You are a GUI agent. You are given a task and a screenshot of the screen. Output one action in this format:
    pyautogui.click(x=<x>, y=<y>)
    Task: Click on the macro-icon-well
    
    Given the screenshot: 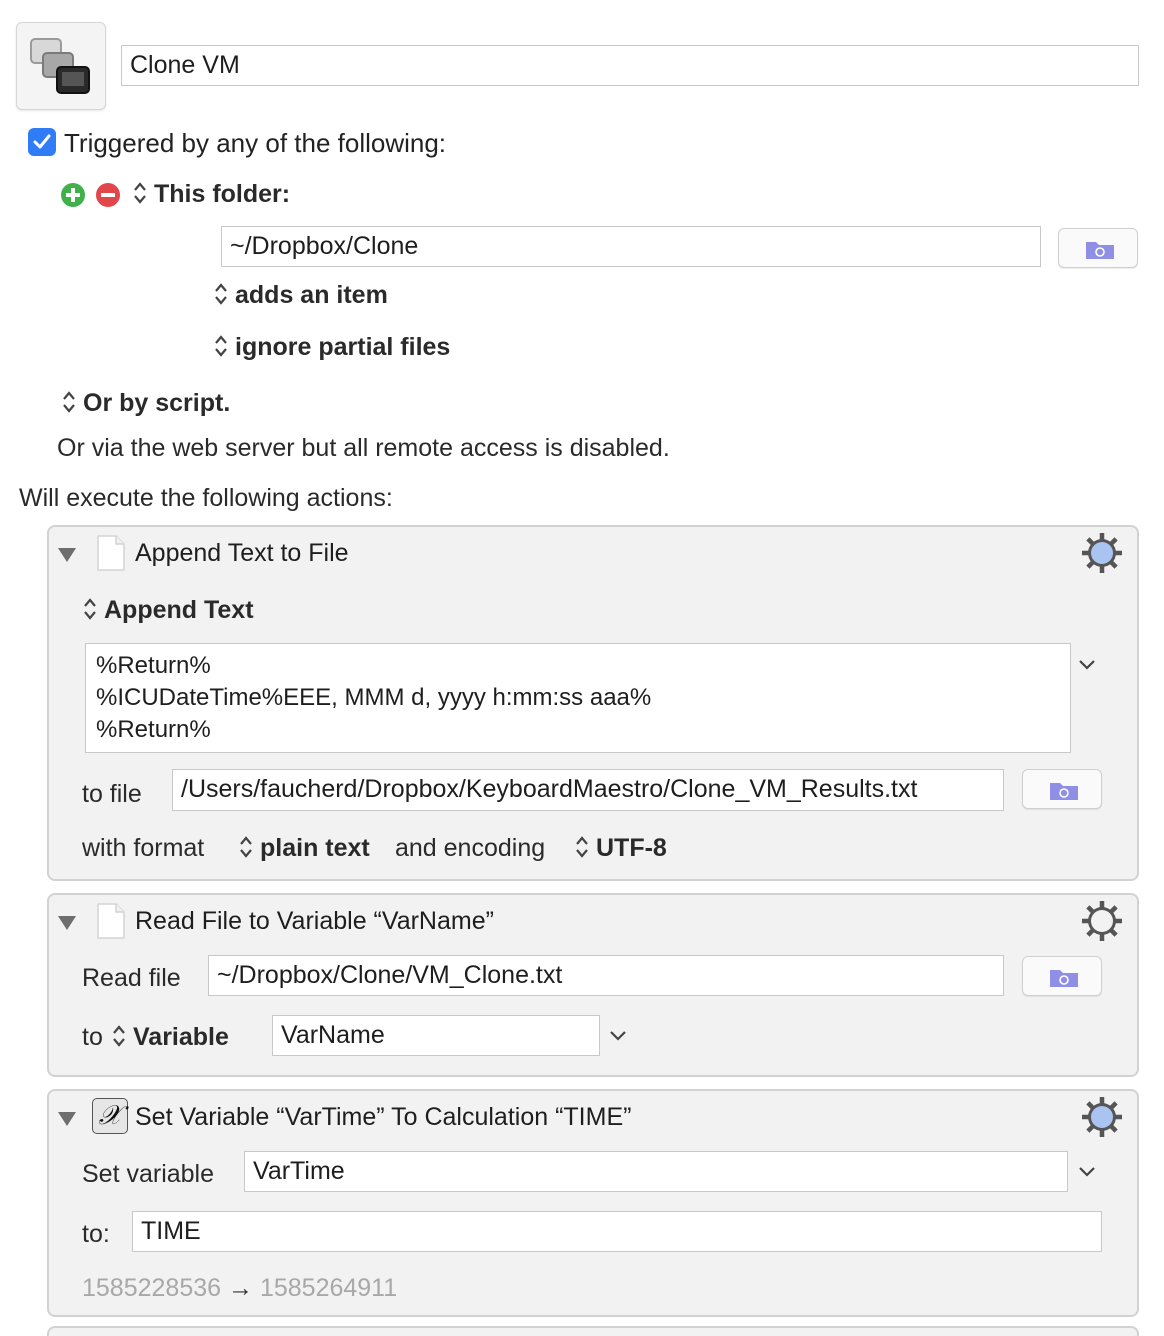 What is the action you would take?
    pyautogui.click(x=61, y=66)
    